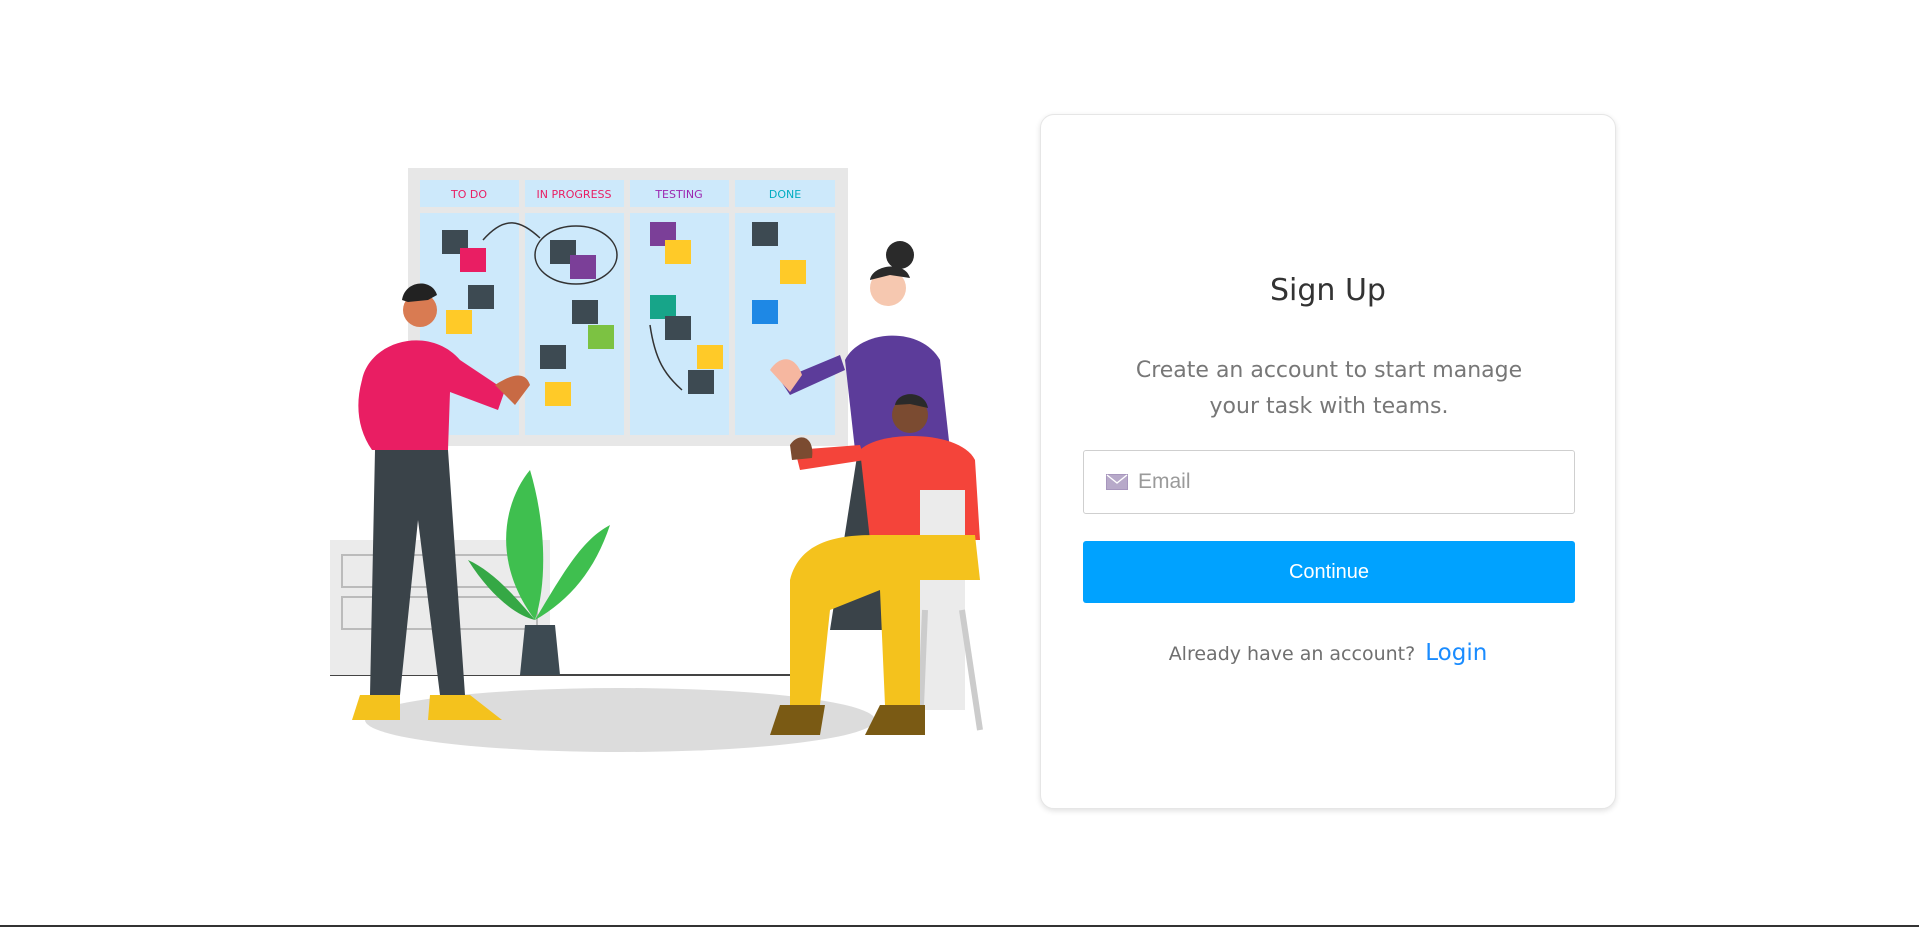  Describe the element at coordinates (1117, 482) in the screenshot. I see `mail-icon` at that location.